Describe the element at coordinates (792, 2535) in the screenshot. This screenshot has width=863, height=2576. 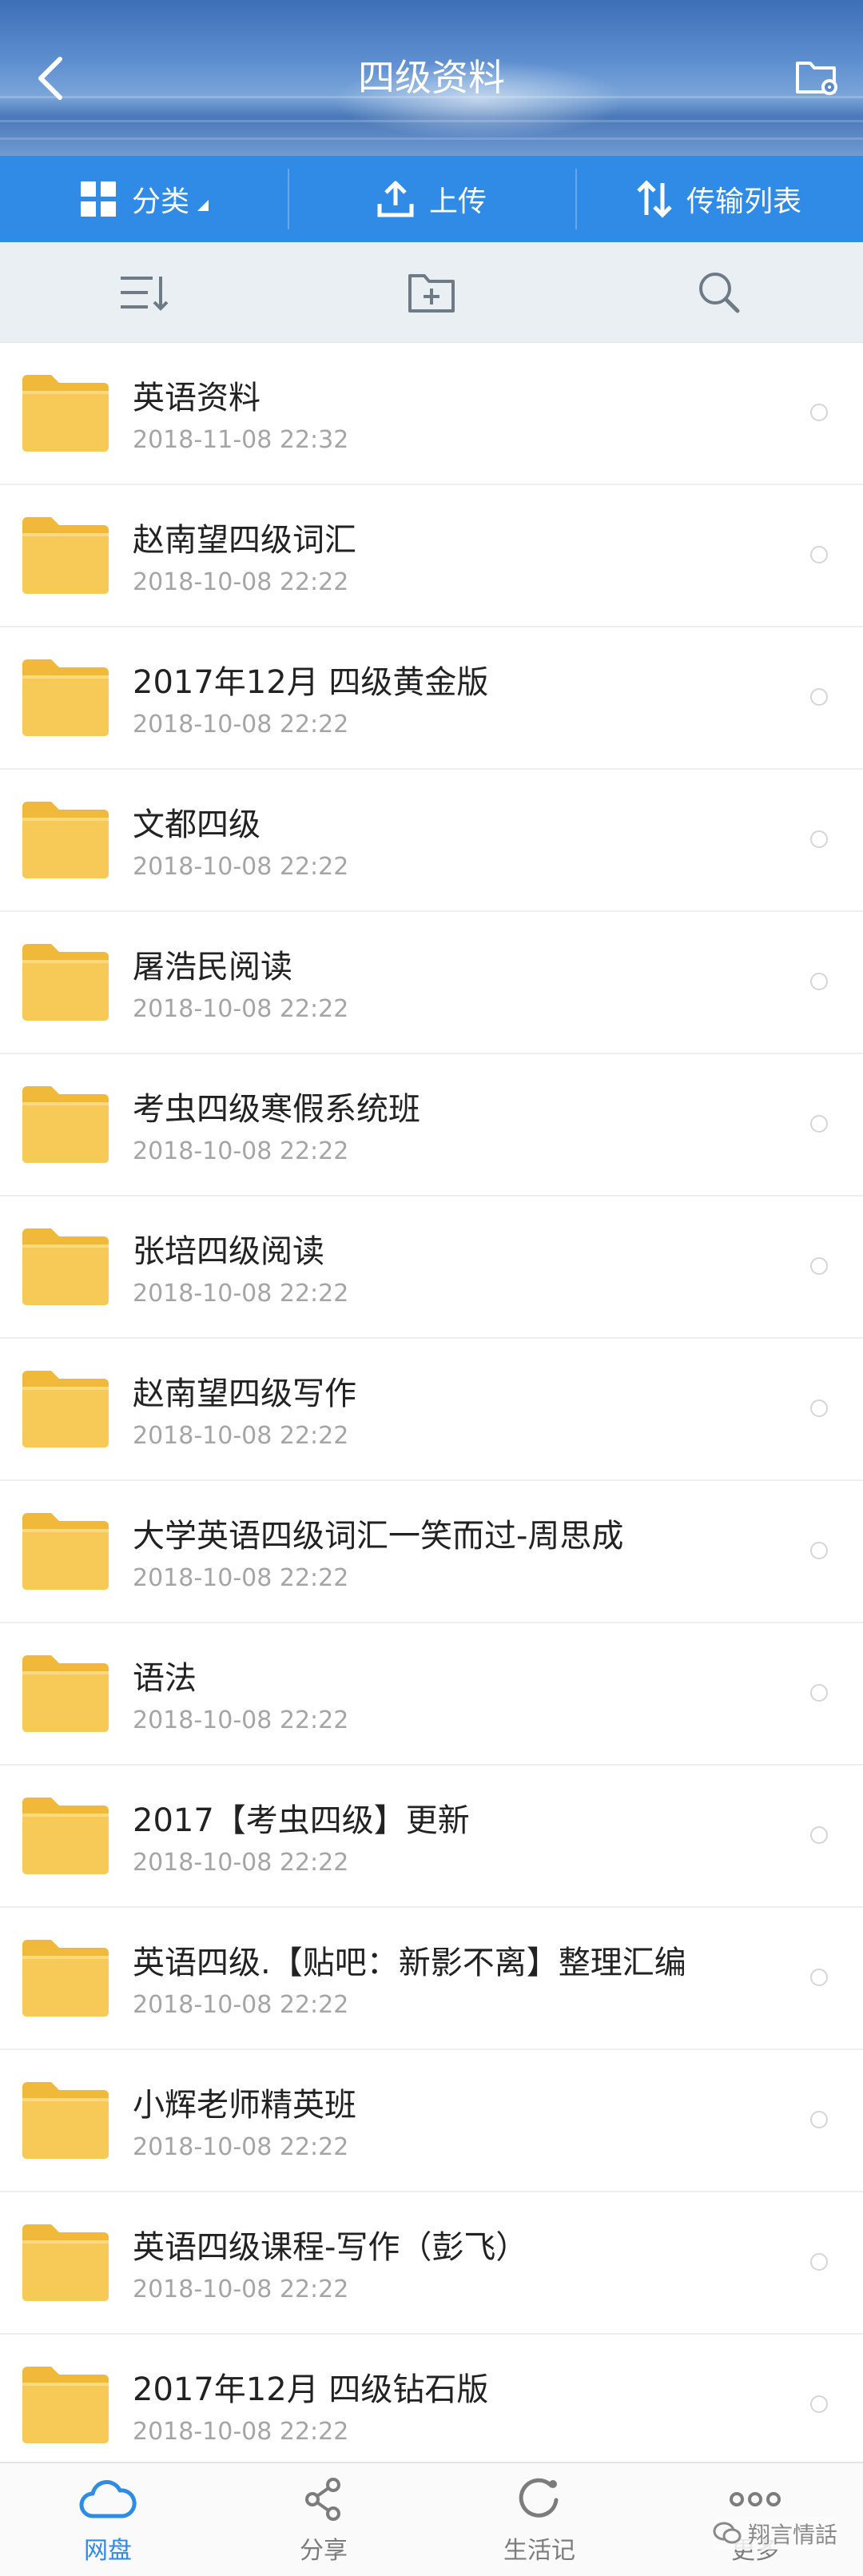
I see `watermark-text: 翔言情話` at that location.